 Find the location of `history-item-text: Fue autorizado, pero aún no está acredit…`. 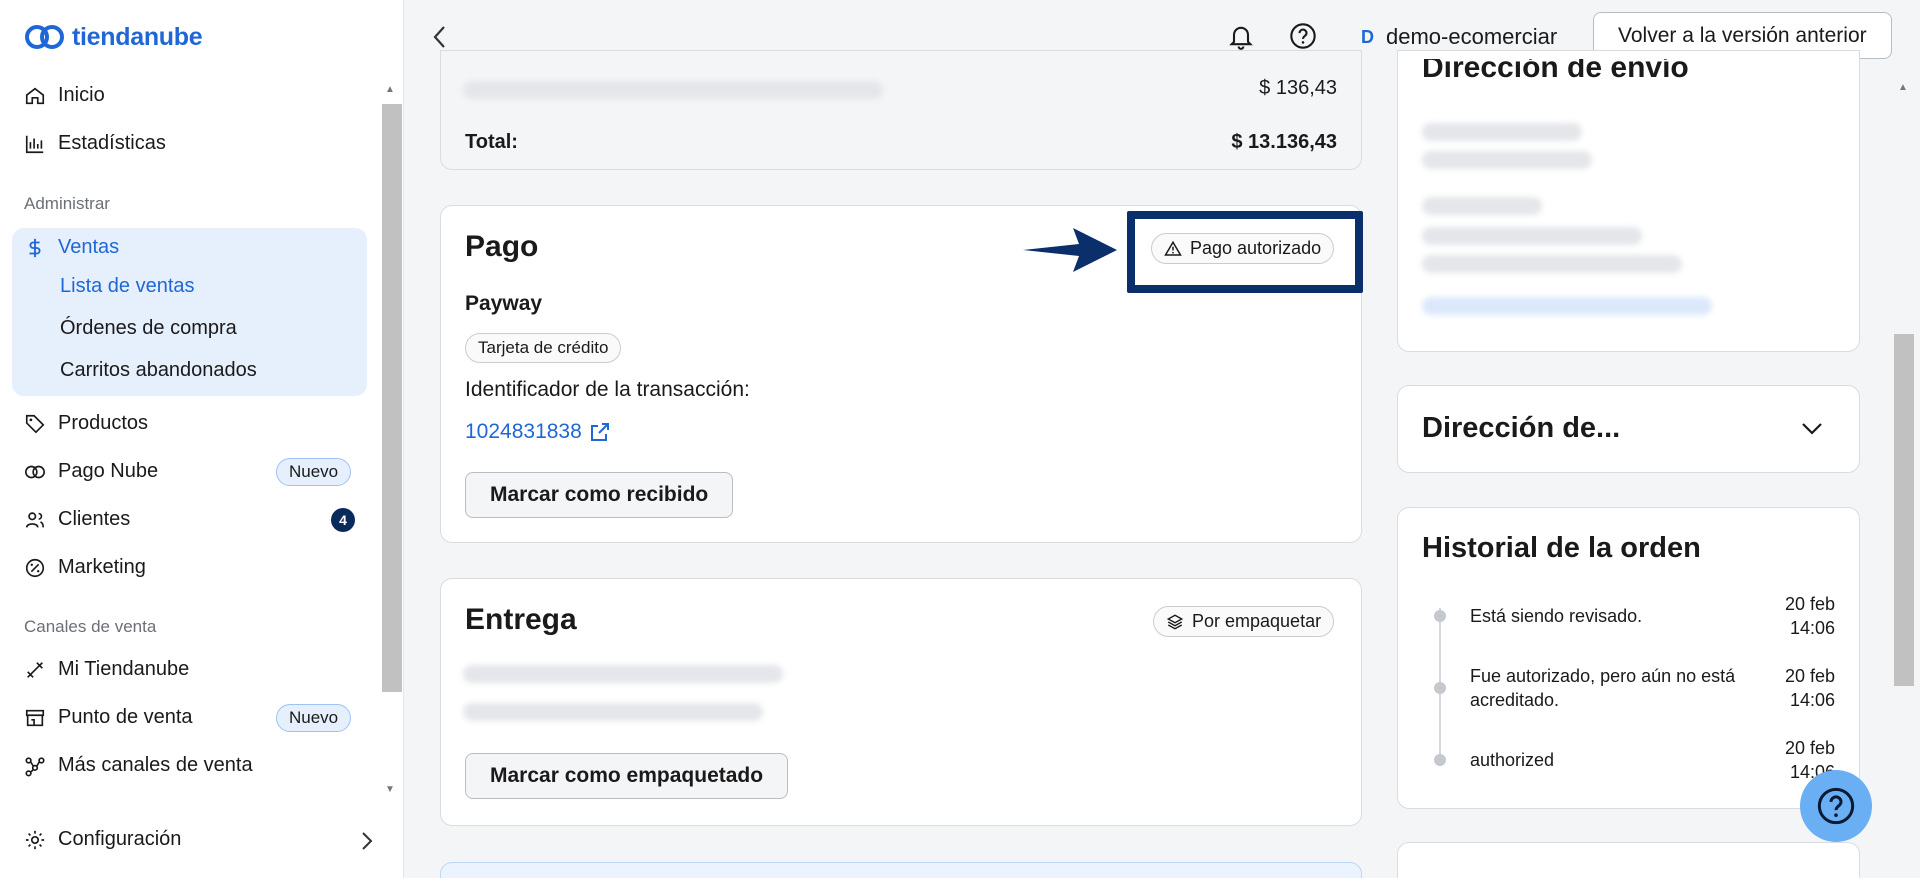

history-item-text: Fue autorizado, pero aún no está acredit… is located at coordinates (1603, 688).